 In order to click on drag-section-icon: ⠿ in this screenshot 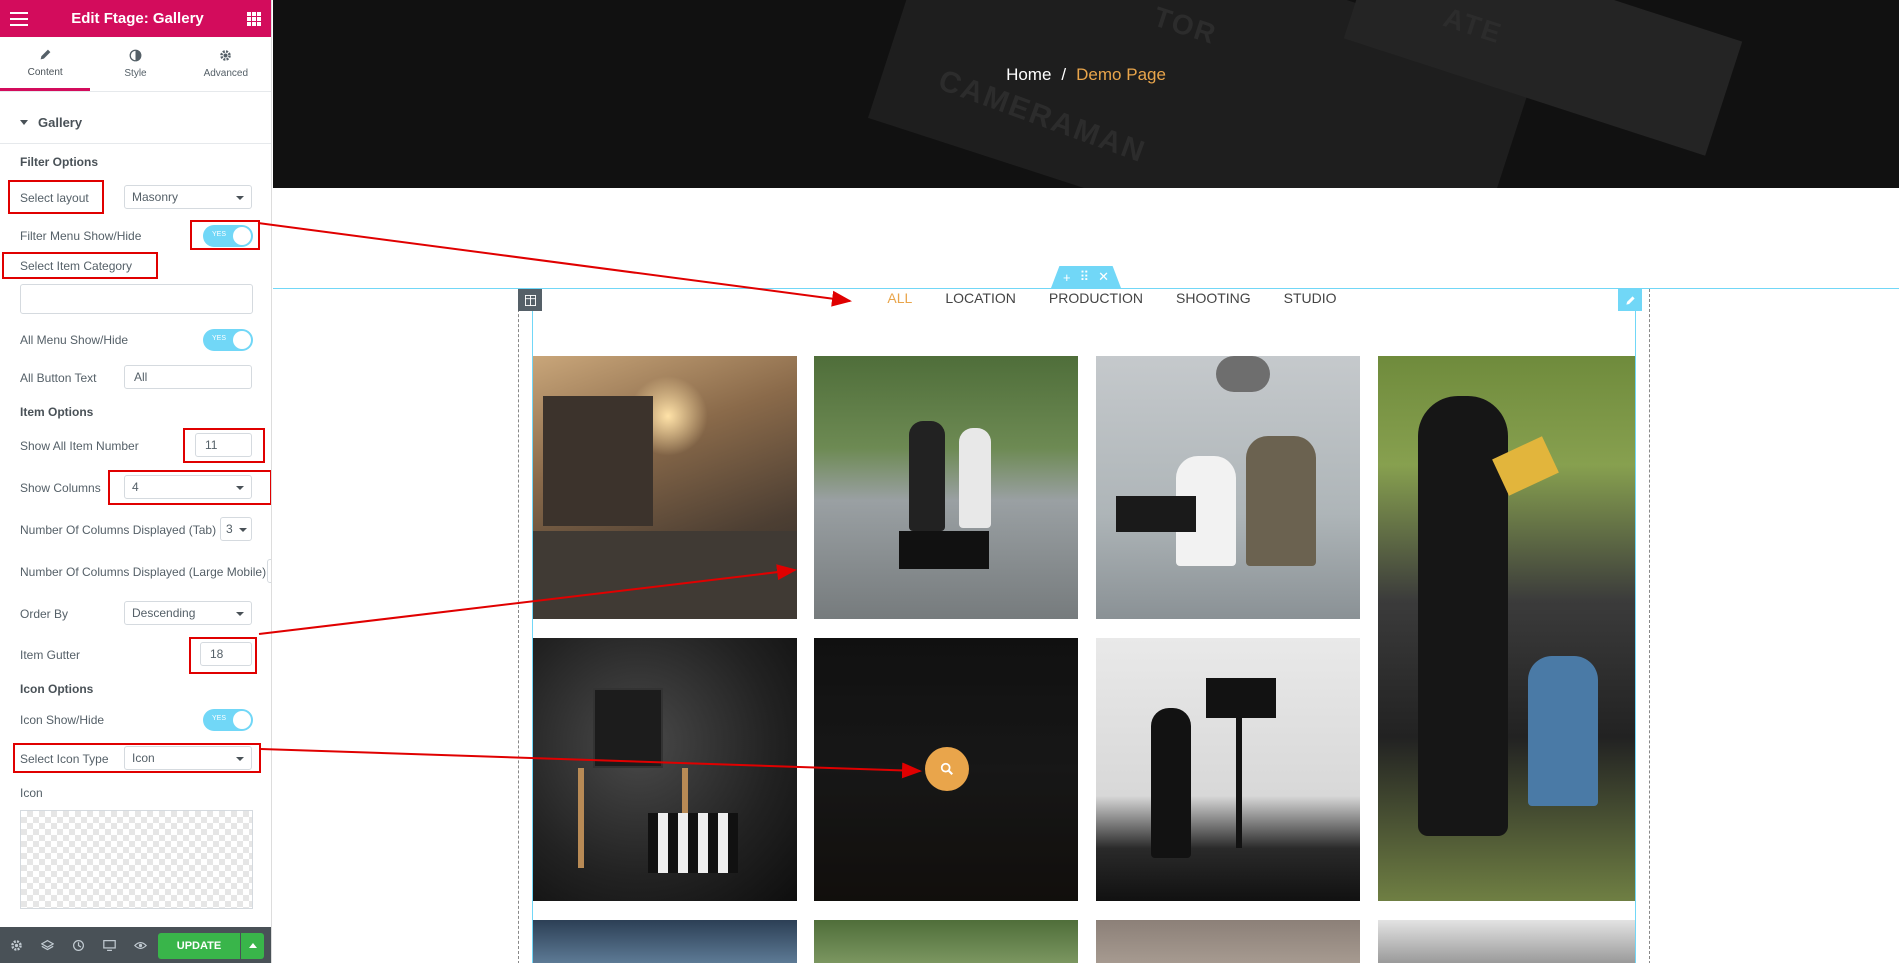, I will do `click(1085, 277)`.